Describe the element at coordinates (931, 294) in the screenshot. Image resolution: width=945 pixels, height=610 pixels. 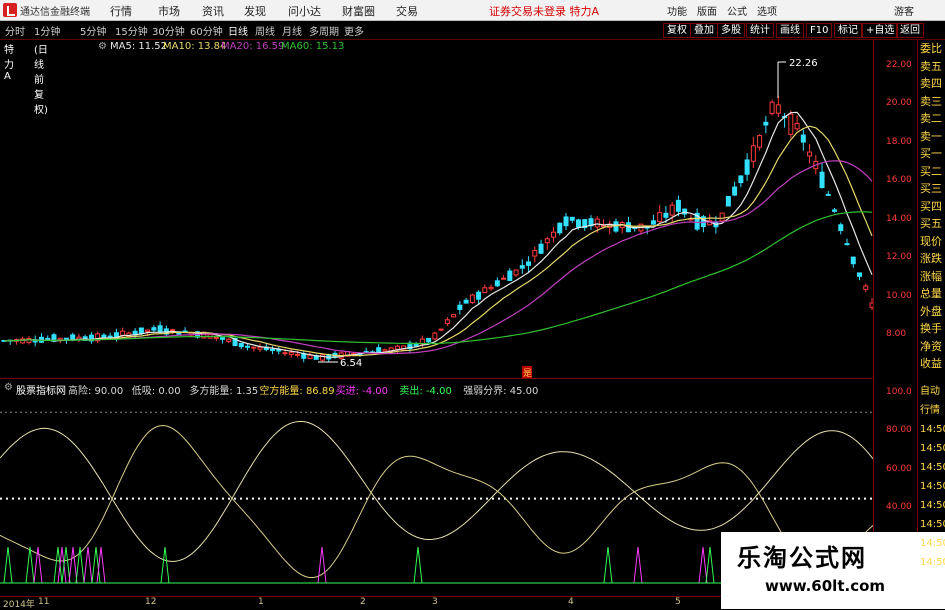
I see `side-panel-item: 总量` at that location.